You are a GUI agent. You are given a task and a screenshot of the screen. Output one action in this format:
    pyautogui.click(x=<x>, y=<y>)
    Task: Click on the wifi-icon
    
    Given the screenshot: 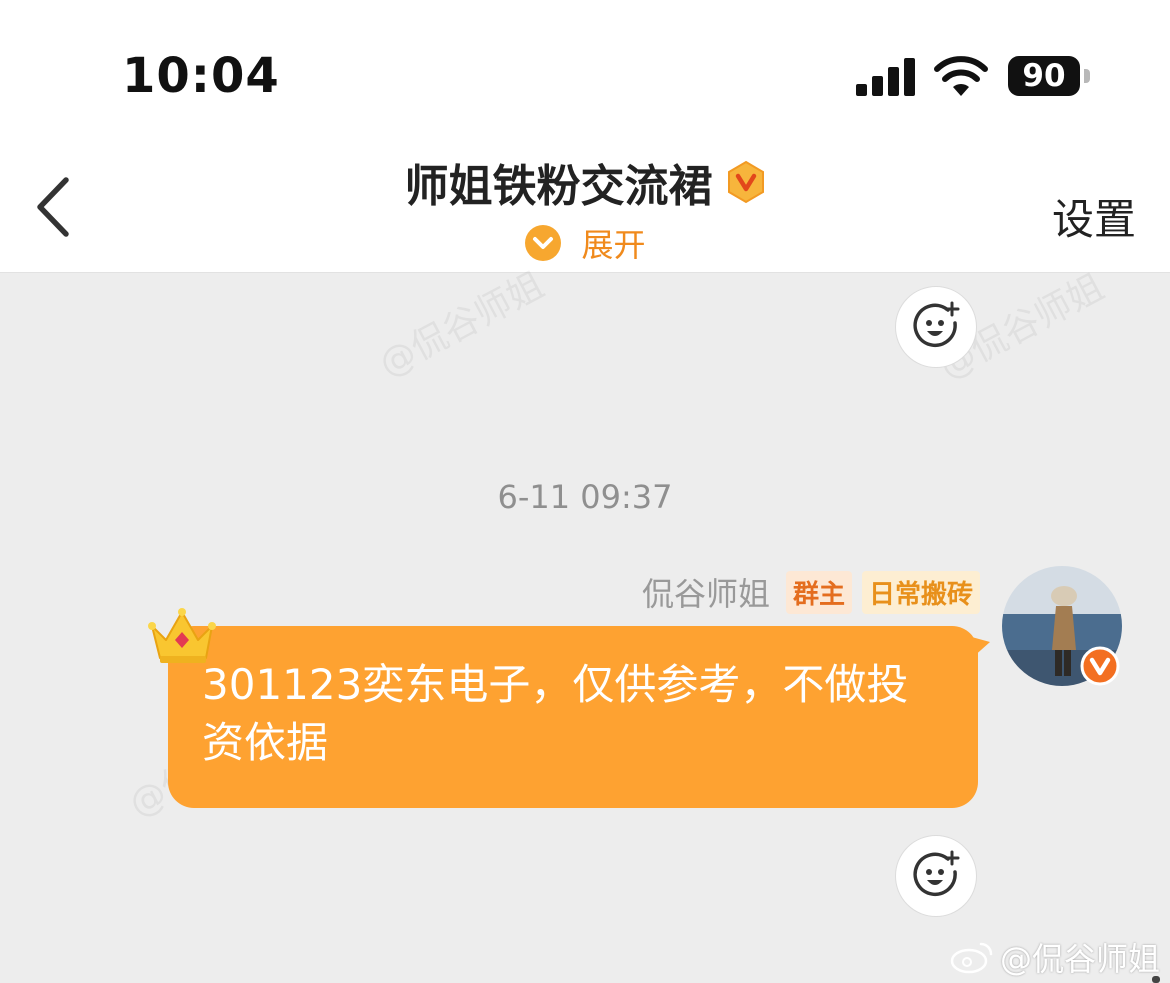 What is the action you would take?
    pyautogui.click(x=961, y=76)
    